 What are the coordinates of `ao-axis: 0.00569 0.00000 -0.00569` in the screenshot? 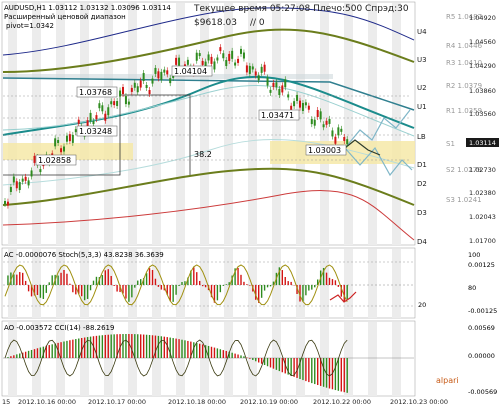 It's located at (482, 360).